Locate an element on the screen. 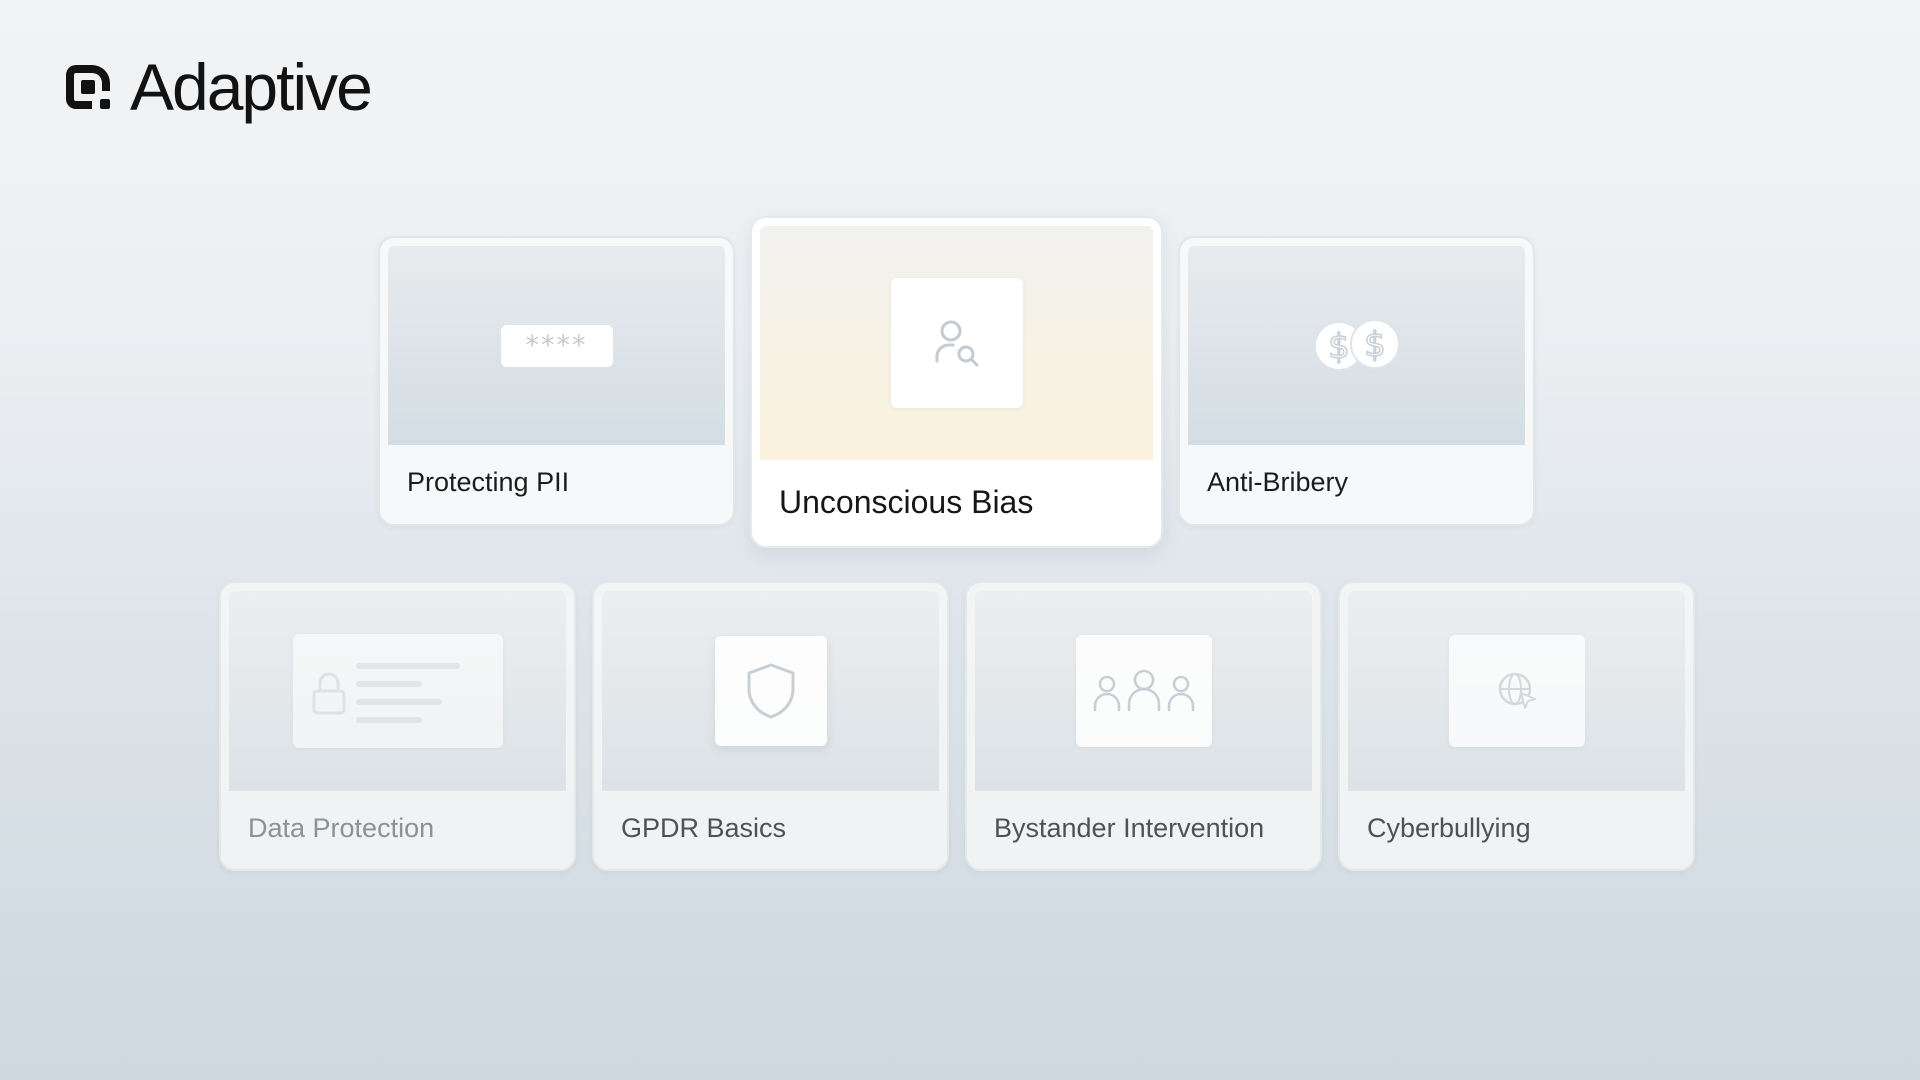 The height and width of the screenshot is (1080, 1920). course-title: Cyberbullying is located at coordinates (1449, 828).